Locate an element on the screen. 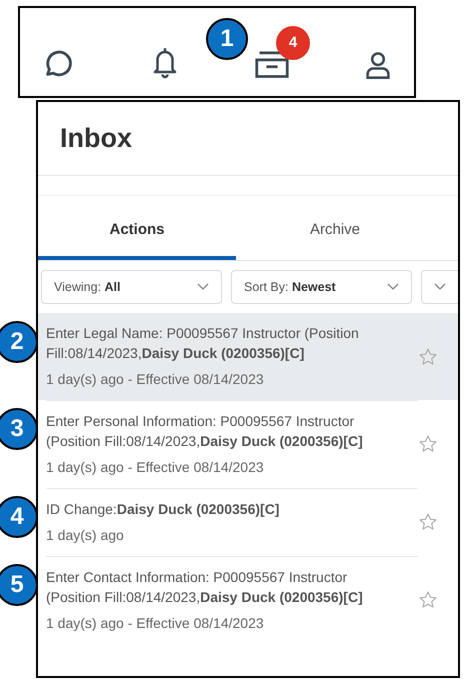 The image size is (466, 683). item-title: ID Change:Daisy Duck (0200356)[C] is located at coordinates (163, 509).